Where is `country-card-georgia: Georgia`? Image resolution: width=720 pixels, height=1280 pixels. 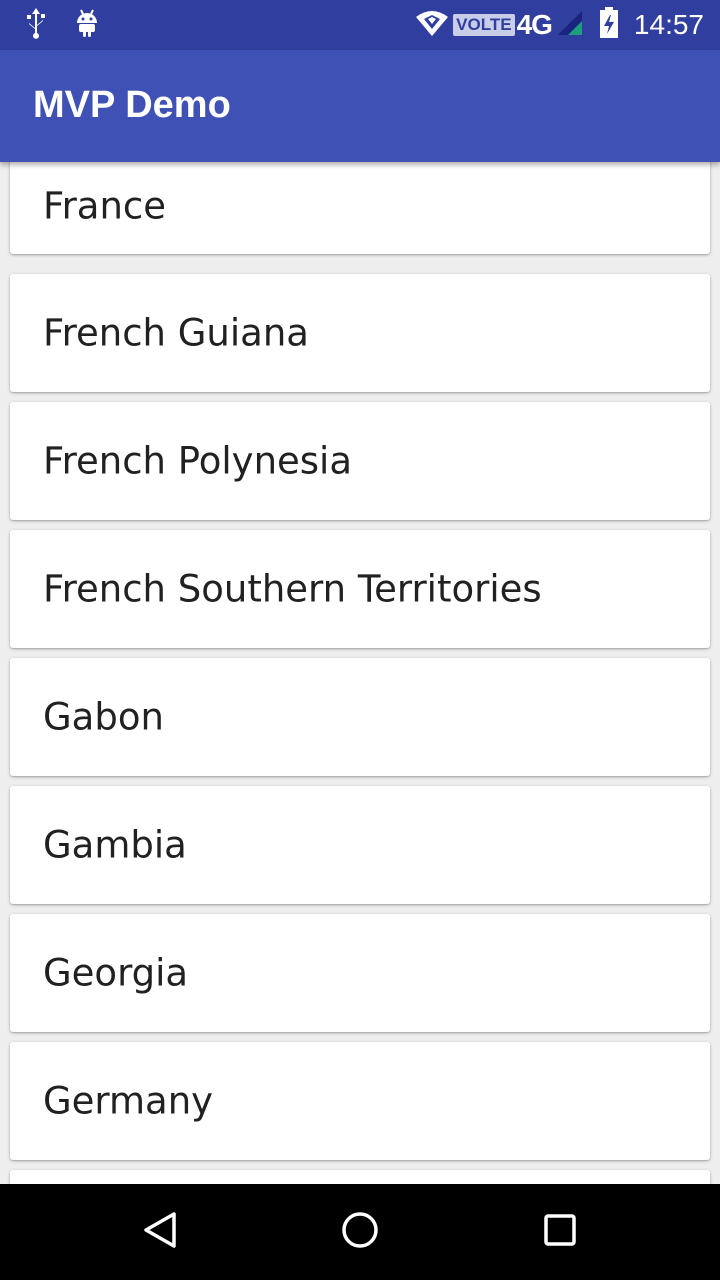
country-card-georgia: Georgia is located at coordinates (360, 973).